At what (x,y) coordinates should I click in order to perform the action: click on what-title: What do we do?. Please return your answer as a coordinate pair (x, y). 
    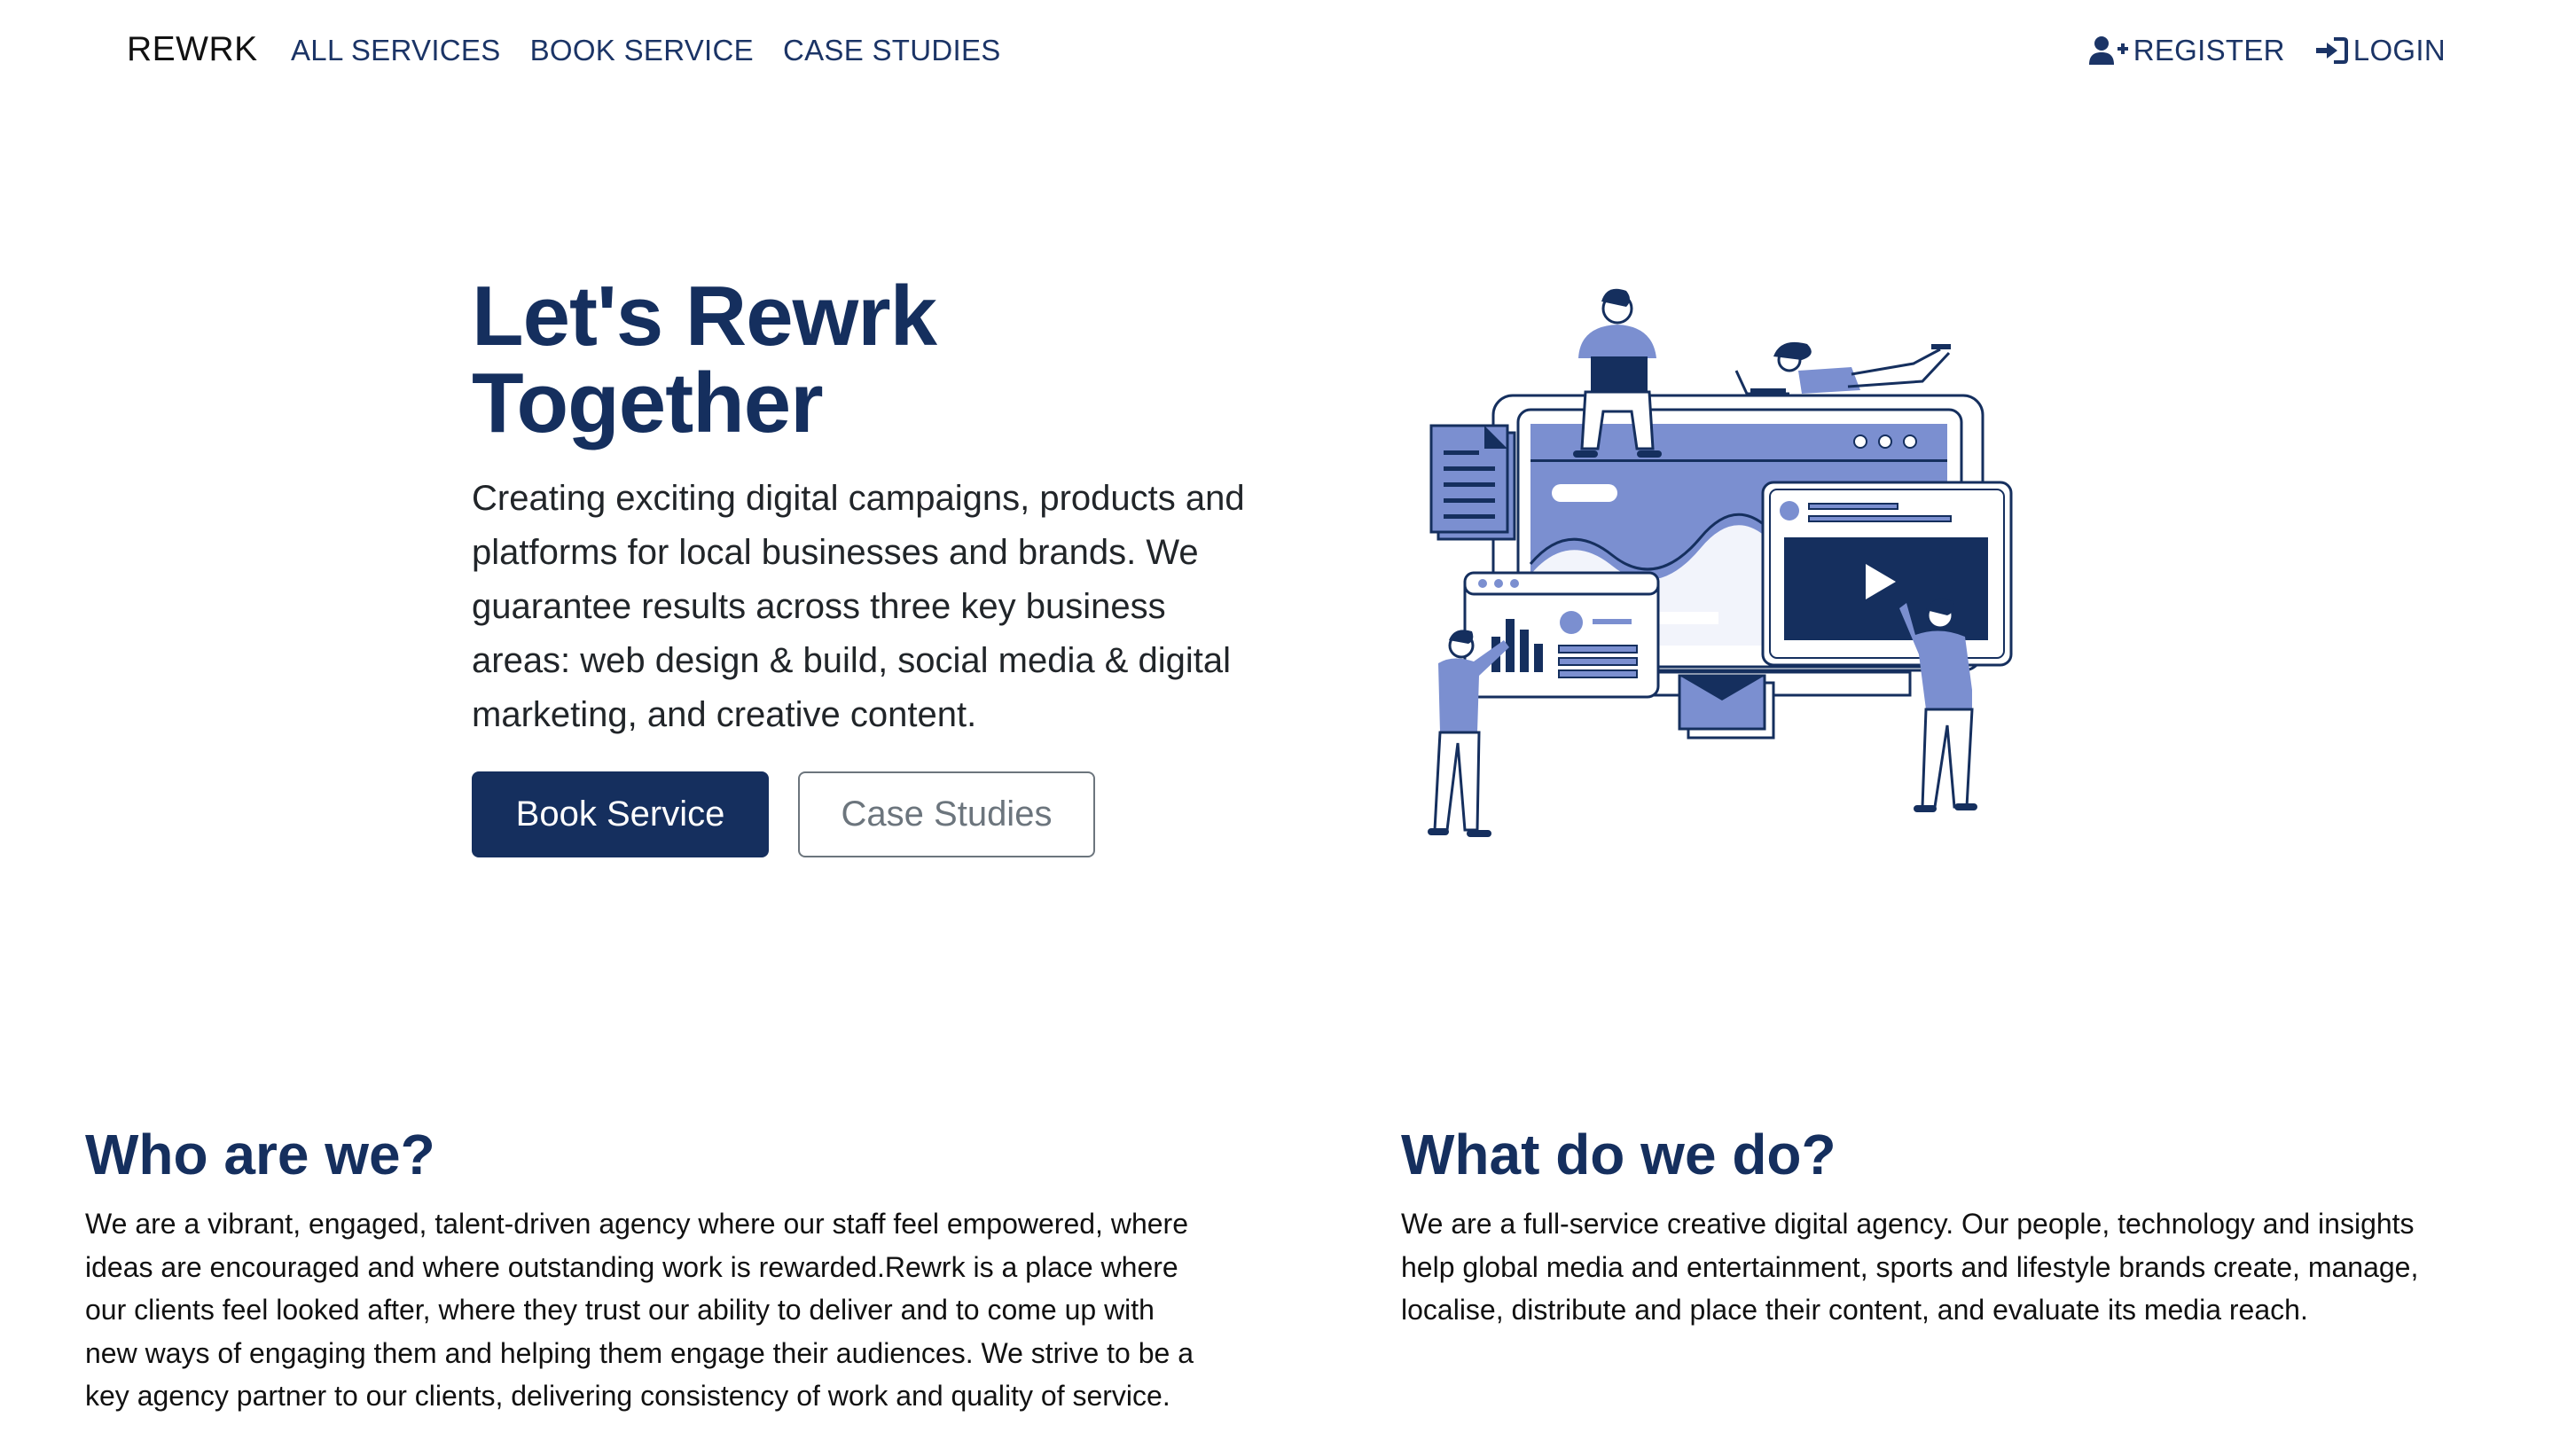
    Looking at the image, I should click on (1618, 1154).